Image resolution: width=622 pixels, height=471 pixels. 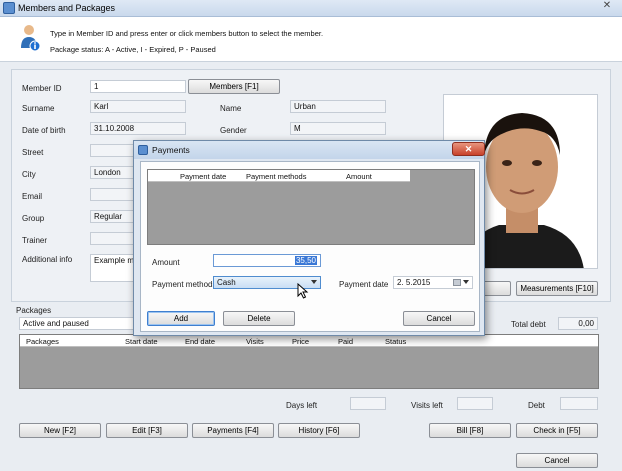 What do you see at coordinates (364, 284) in the screenshot?
I see `payment-date-label: Payment date` at bounding box center [364, 284].